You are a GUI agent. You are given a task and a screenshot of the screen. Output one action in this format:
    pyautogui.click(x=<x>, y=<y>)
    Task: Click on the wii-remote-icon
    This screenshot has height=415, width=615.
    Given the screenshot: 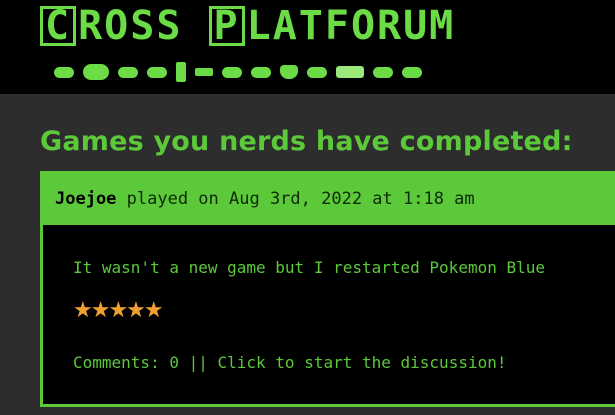 What is the action you would take?
    pyautogui.click(x=181, y=72)
    